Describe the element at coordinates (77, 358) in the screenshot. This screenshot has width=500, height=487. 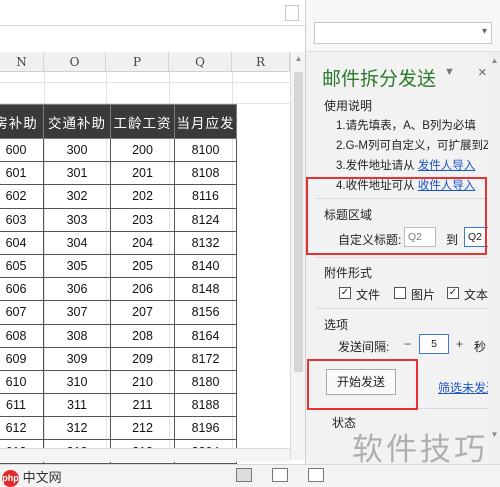
I see `table-cell: 309` at that location.